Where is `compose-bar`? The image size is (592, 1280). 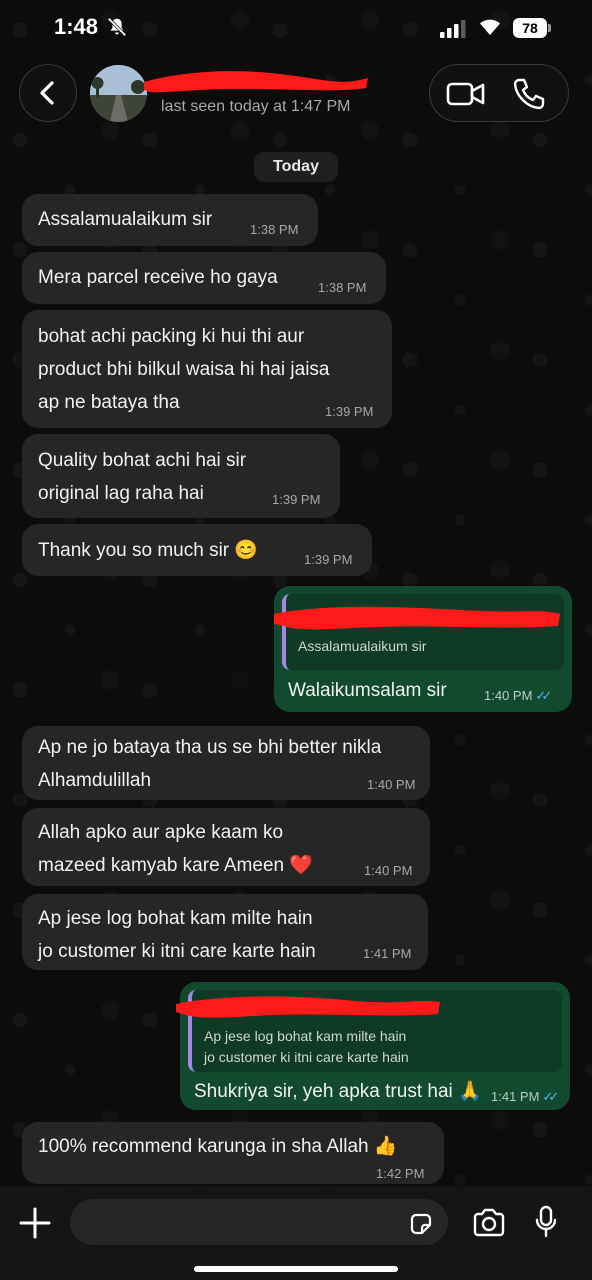
compose-bar is located at coordinates (296, 1233).